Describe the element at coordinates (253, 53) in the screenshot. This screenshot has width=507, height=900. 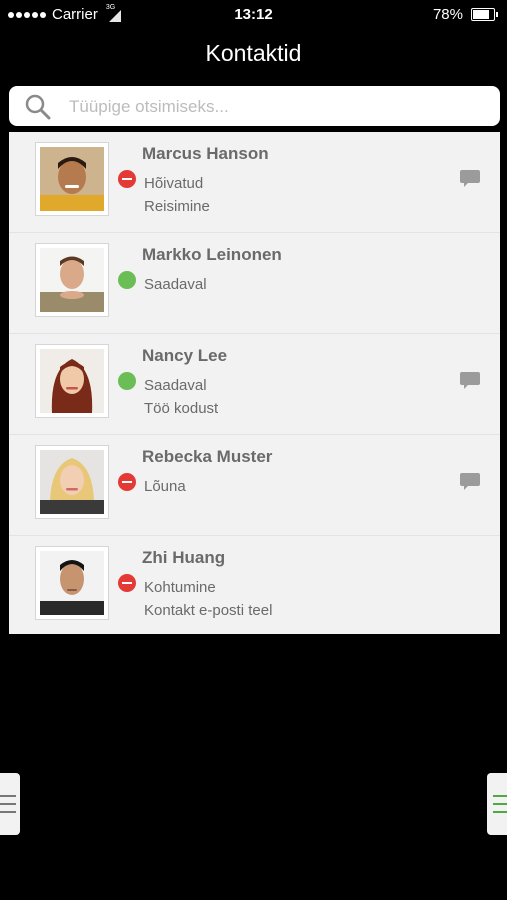
I see `page-title: Kontaktid` at that location.